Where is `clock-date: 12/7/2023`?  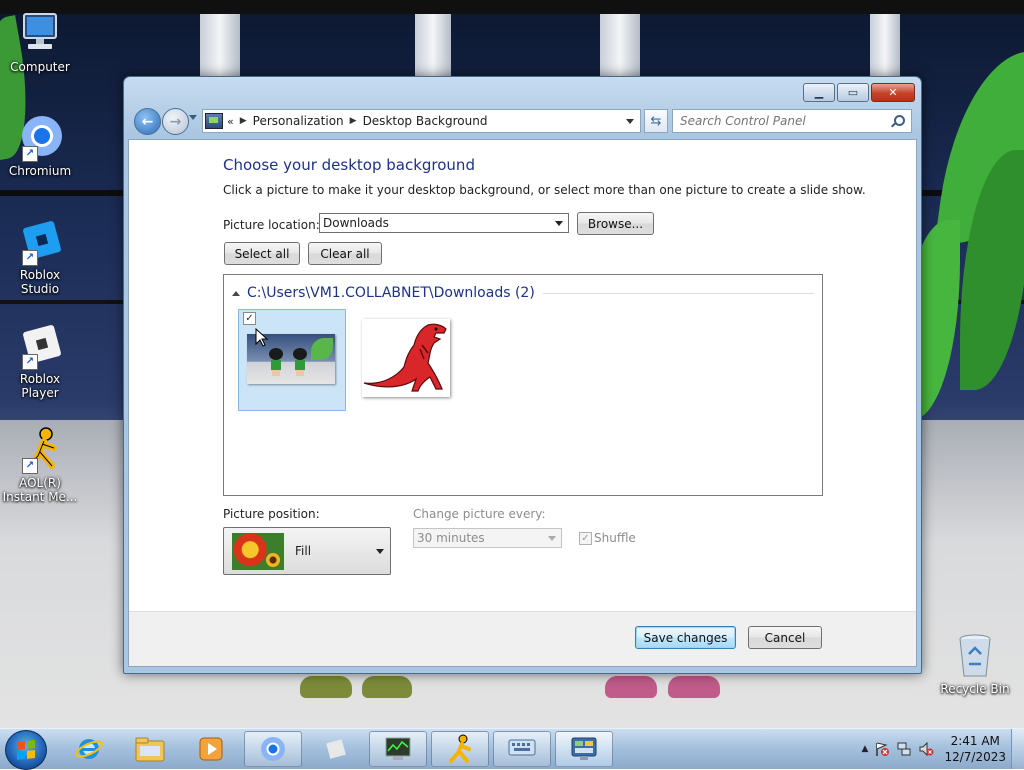
clock-date: 12/7/2023 is located at coordinates (975, 757).